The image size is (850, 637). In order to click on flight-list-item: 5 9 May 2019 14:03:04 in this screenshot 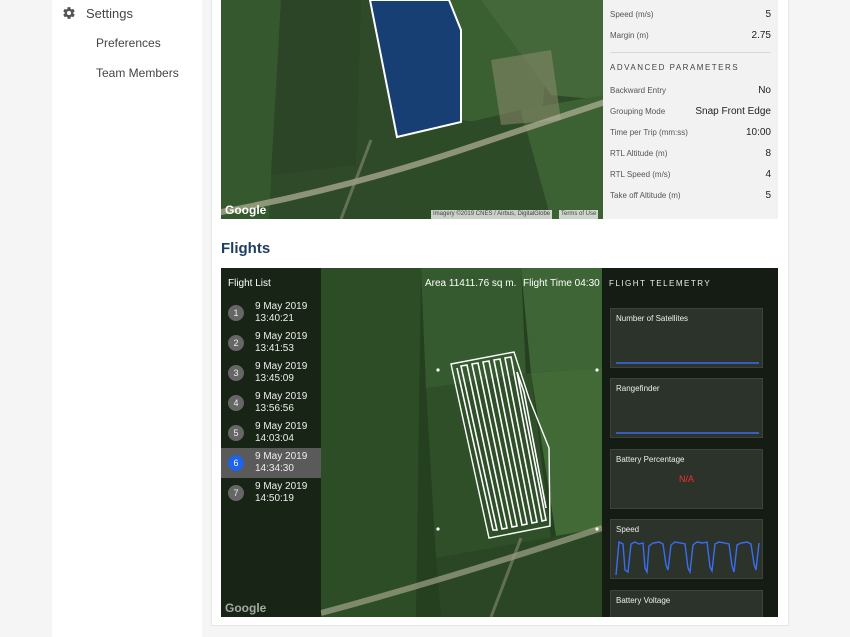, I will do `click(271, 433)`.